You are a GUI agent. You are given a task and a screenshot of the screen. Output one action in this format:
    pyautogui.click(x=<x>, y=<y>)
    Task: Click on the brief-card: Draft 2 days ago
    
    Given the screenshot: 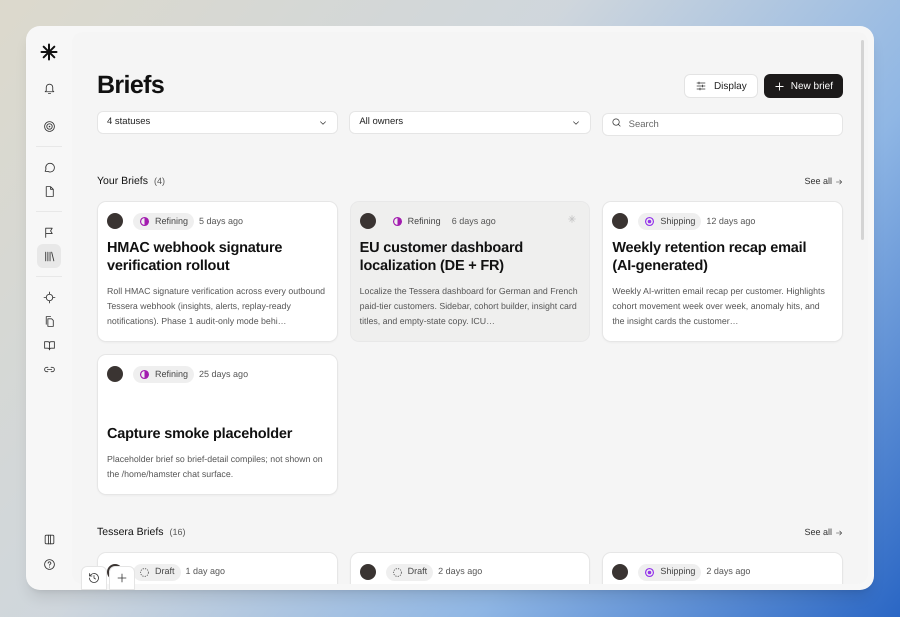 What is the action you would take?
    pyautogui.click(x=470, y=568)
    